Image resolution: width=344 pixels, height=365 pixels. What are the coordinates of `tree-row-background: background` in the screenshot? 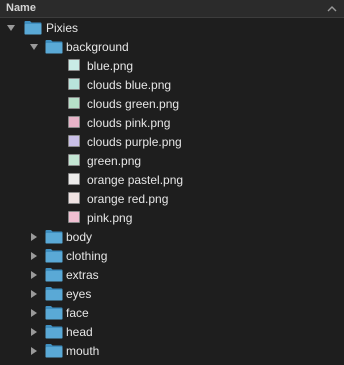 It's located at (172, 47).